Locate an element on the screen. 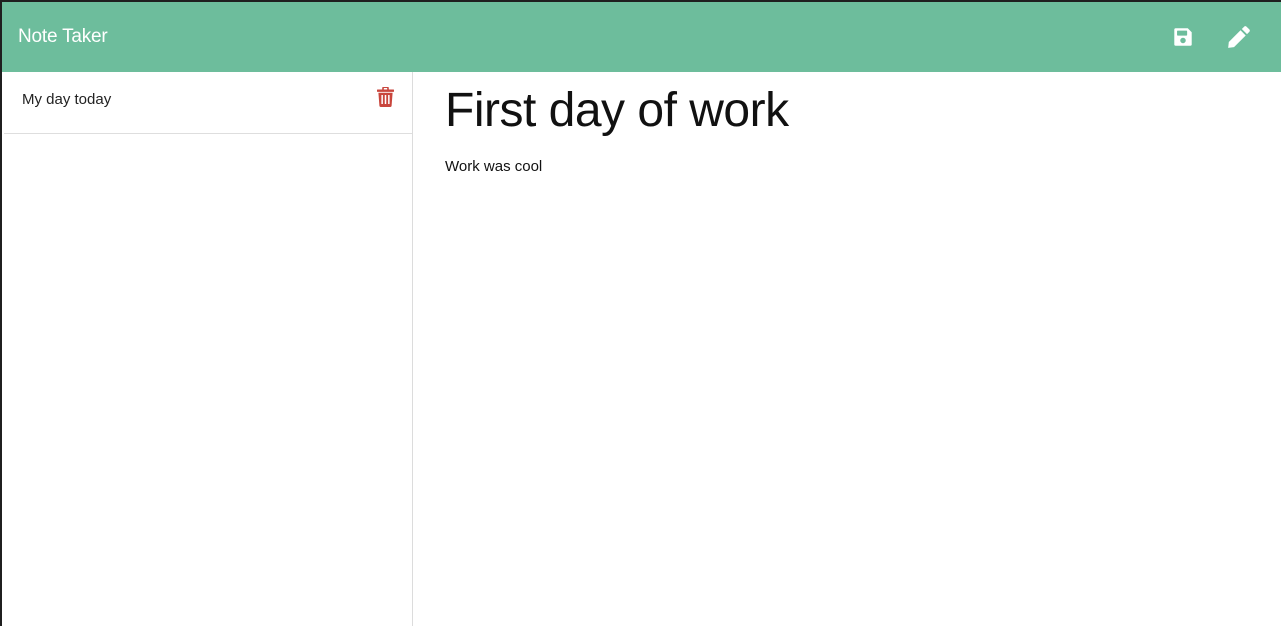 This screenshot has width=1281, height=626. save-note-button is located at coordinates (1183, 37).